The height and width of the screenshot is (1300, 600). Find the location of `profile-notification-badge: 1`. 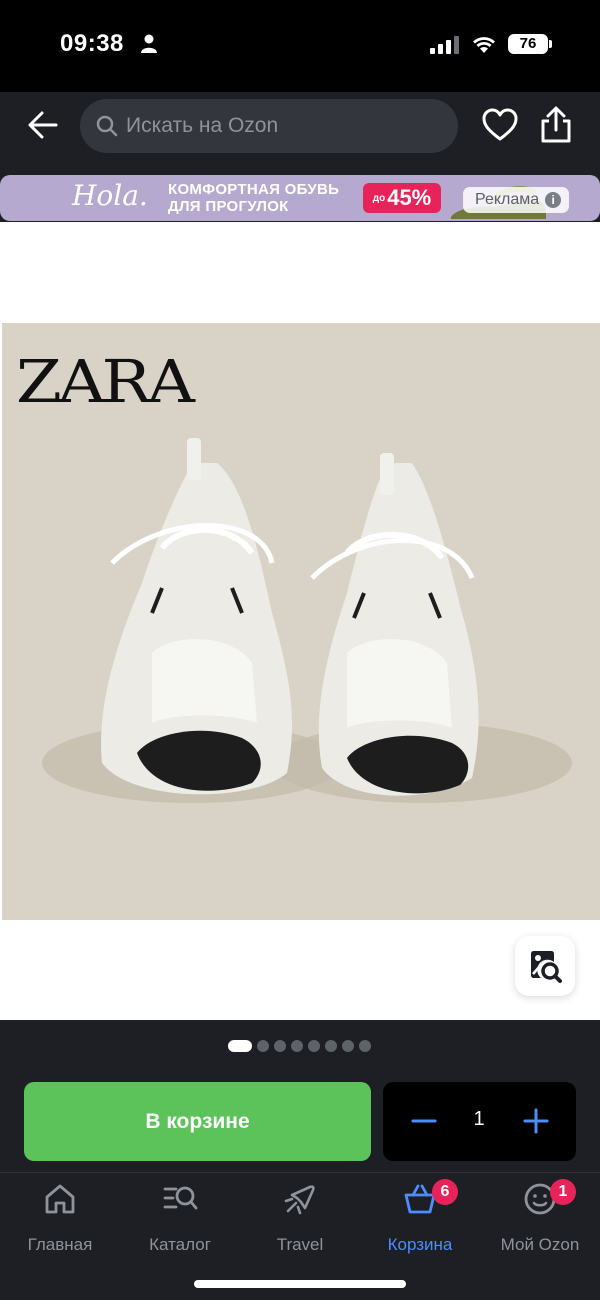

profile-notification-badge: 1 is located at coordinates (563, 1192).